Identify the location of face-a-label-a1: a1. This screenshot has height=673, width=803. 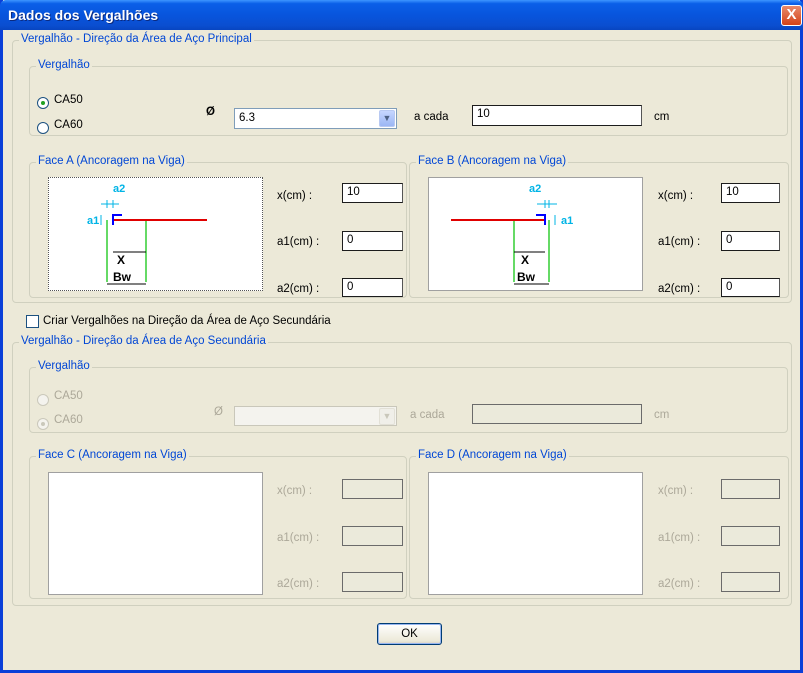
(93, 221).